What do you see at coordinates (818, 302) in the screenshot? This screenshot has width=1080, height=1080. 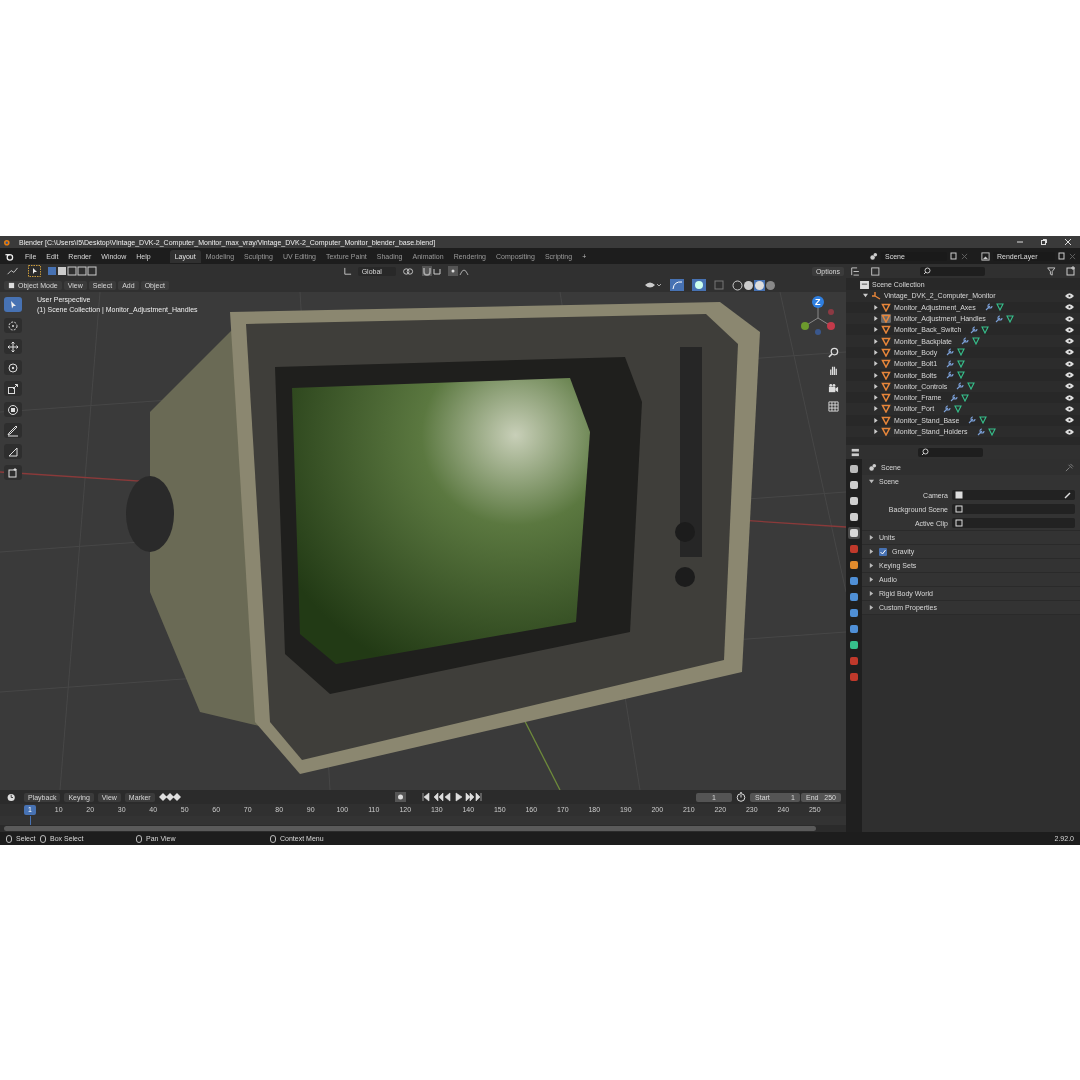 I see `gizmo-axis-label: Z` at bounding box center [818, 302].